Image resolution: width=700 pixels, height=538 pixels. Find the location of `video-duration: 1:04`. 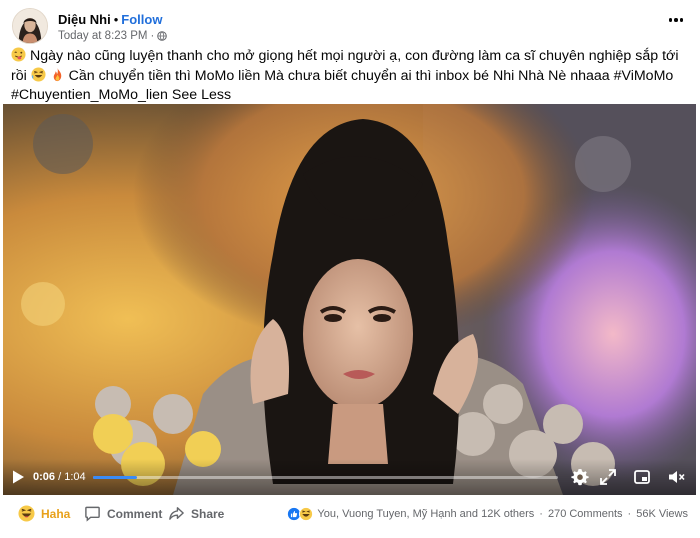

video-duration: 1:04 is located at coordinates (75, 477).